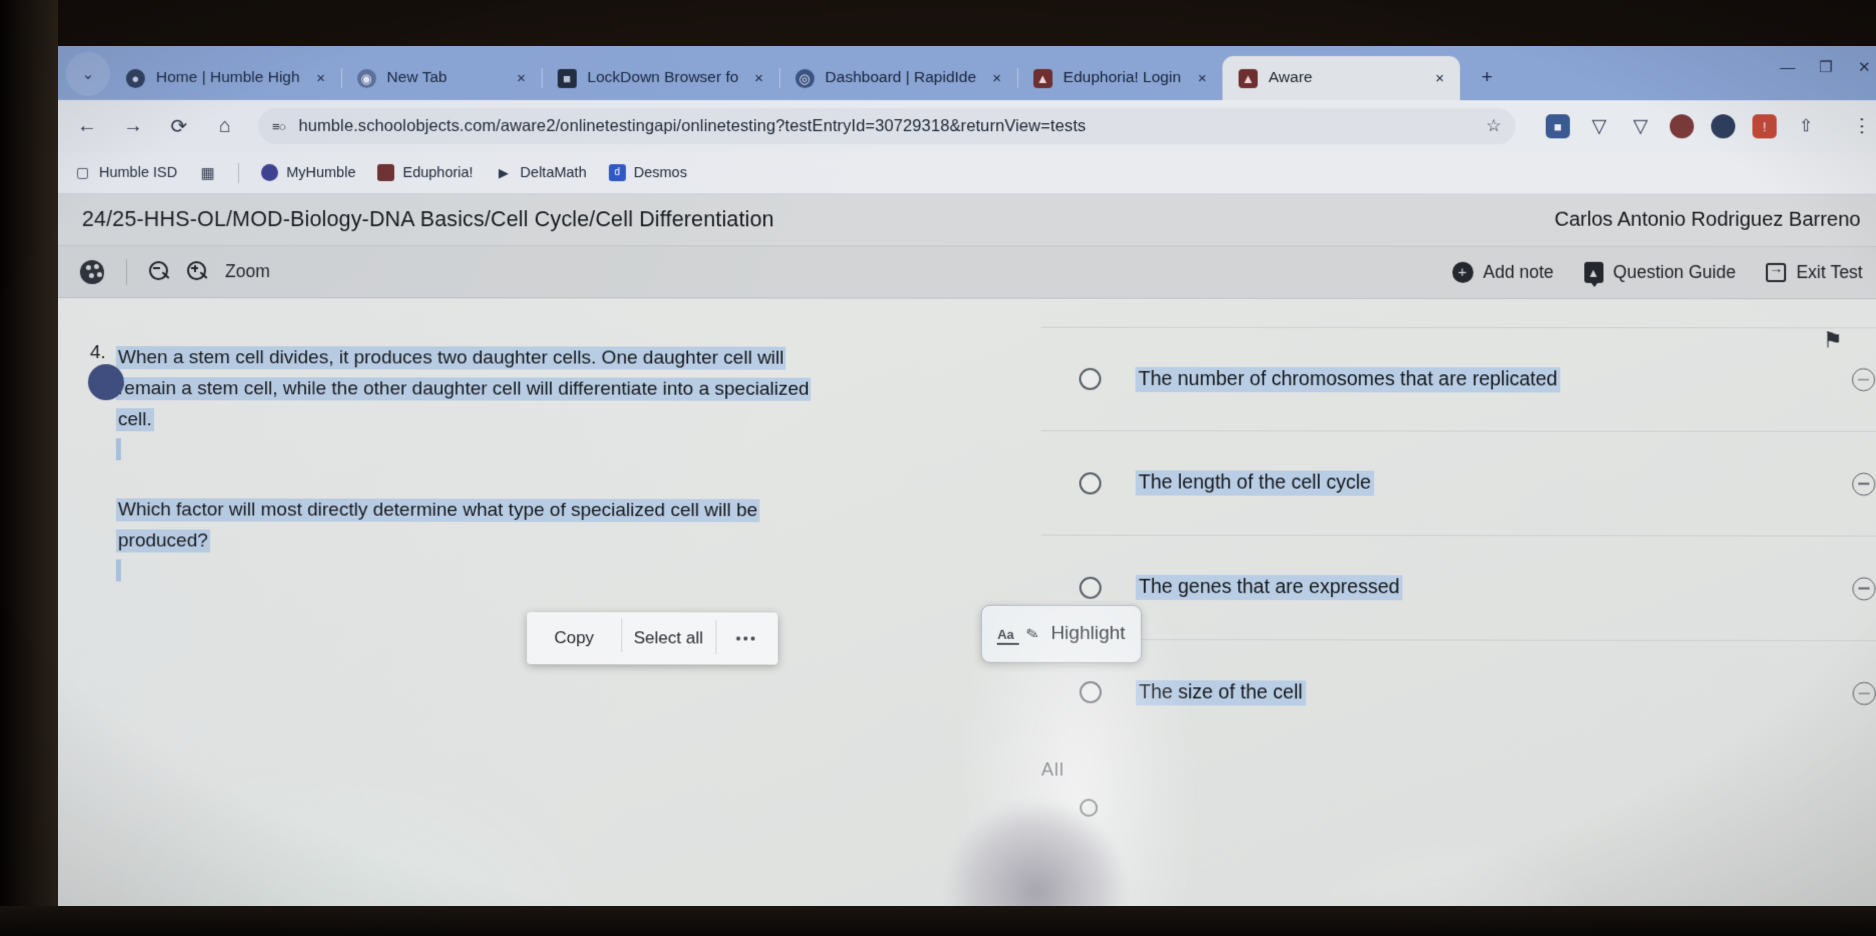 This screenshot has width=1876, height=936. Describe the element at coordinates (239, 172) in the screenshot. I see `bookmark-divider` at that location.